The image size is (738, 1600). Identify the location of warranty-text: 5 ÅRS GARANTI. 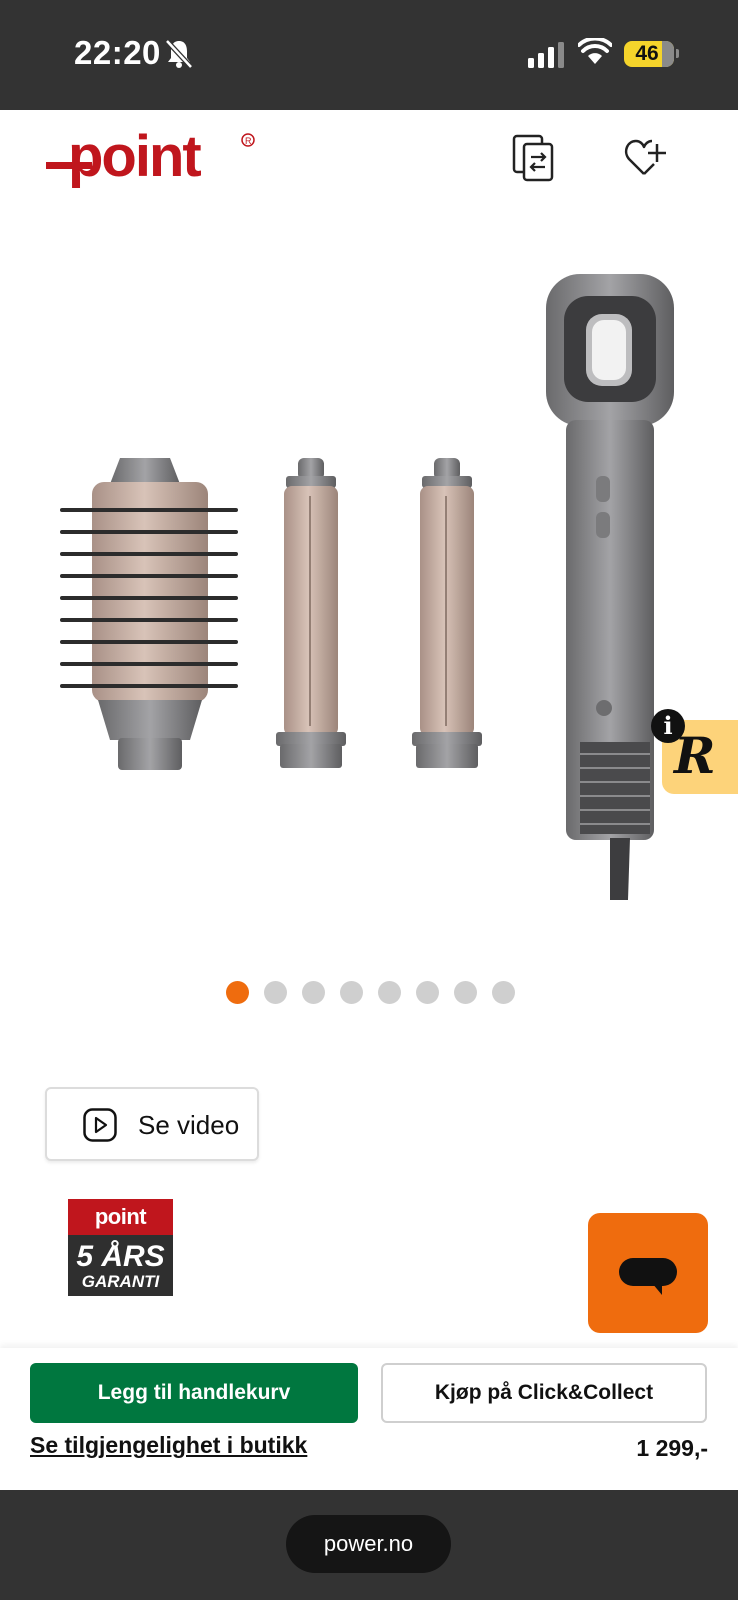
(120, 1265).